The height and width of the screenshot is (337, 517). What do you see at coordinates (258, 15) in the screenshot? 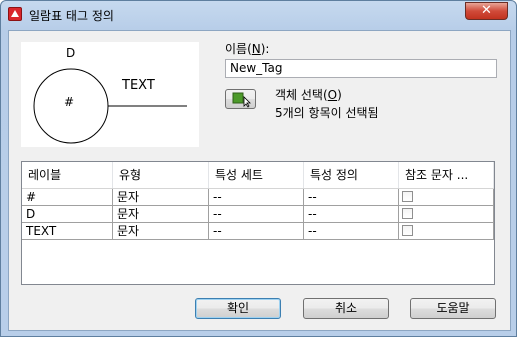
I see `title-bar: 일람표 태그 정의 ✕` at bounding box center [258, 15].